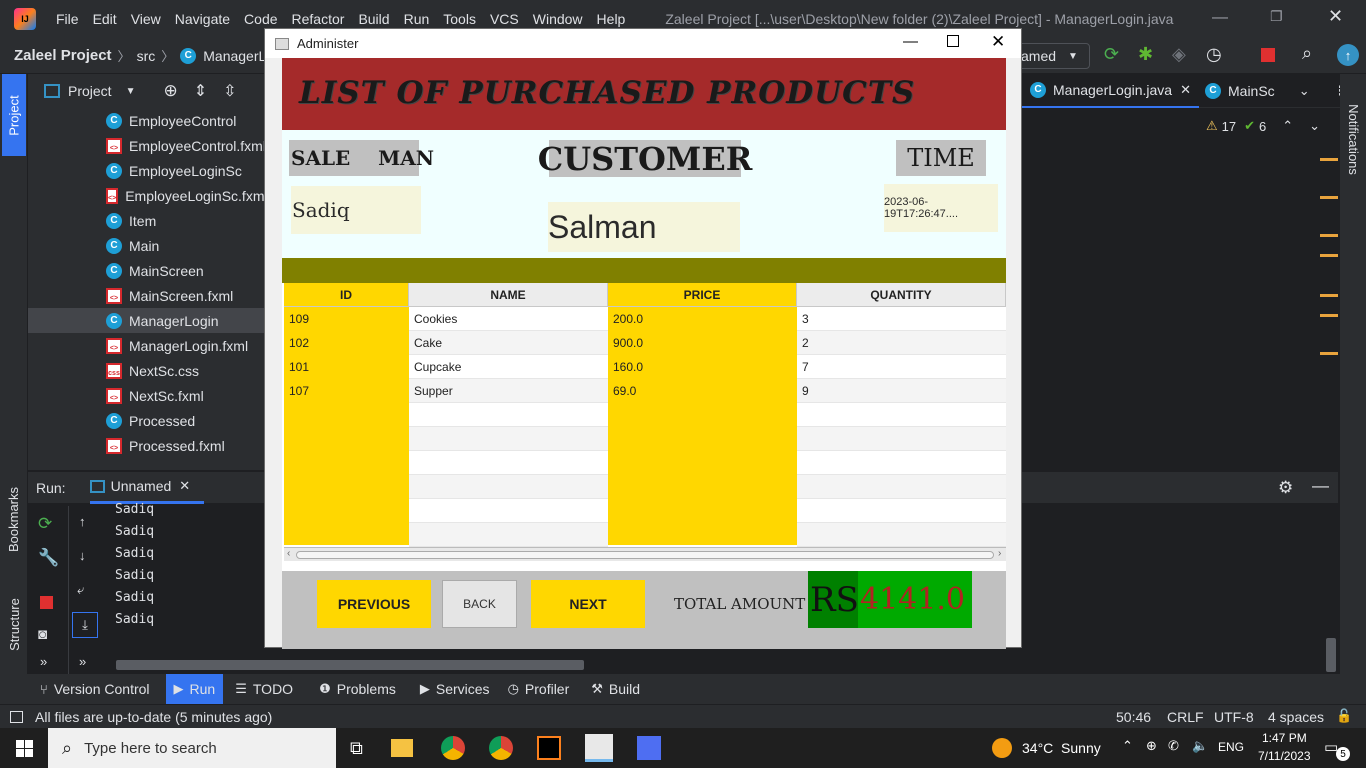 This screenshot has height=768, width=1366. Describe the element at coordinates (80, 590) in the screenshot. I see `soft-wrap-icon: ⤶` at that location.